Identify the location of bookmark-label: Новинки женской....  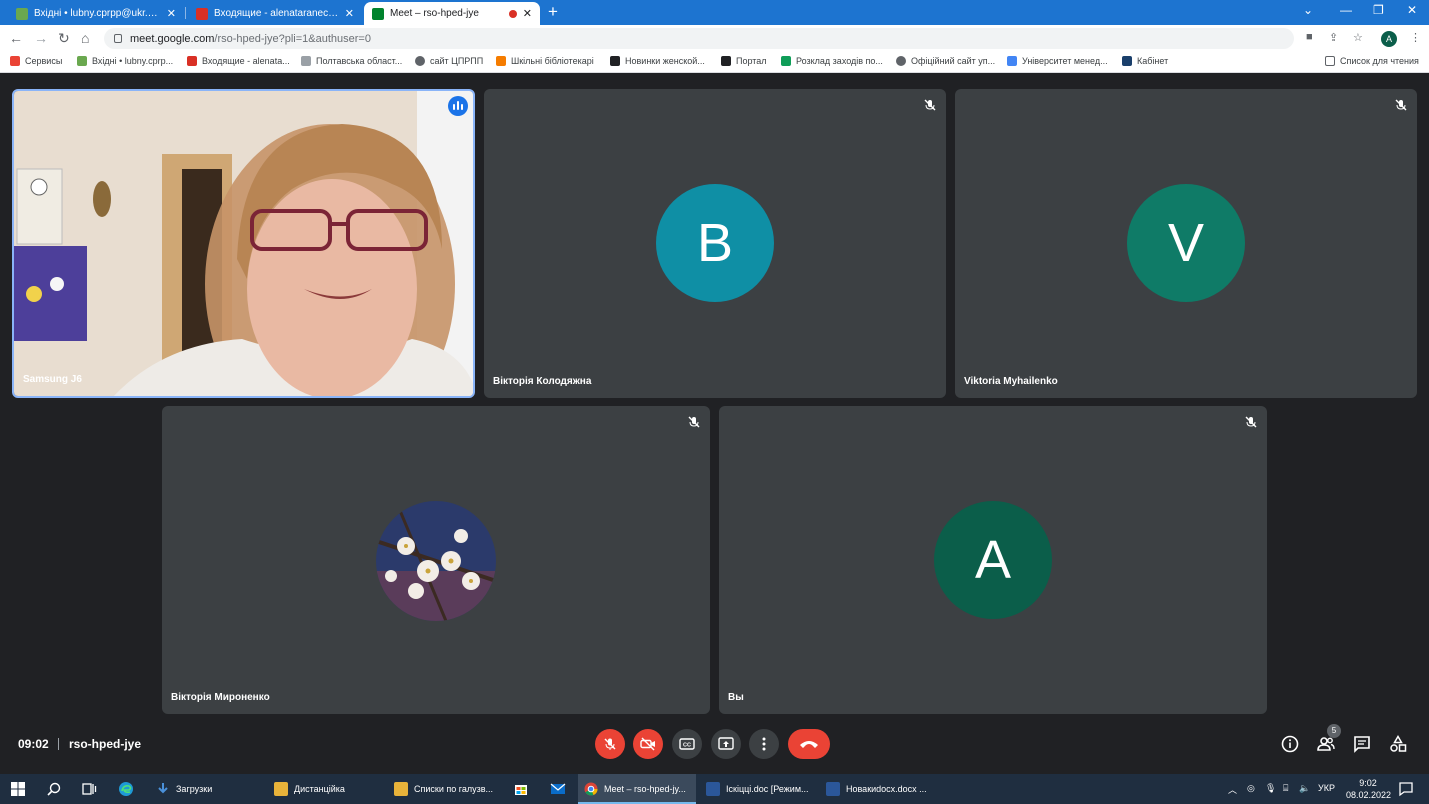
(665, 61).